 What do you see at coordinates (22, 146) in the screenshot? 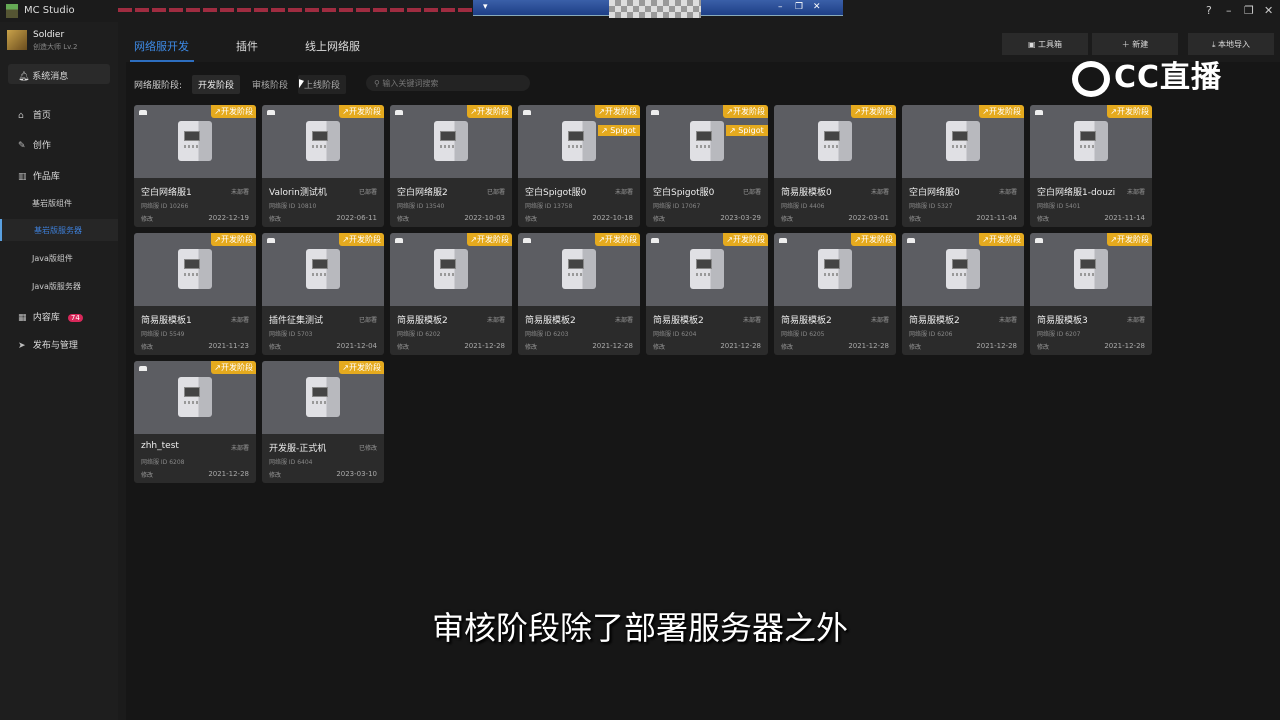
I see `pen-icon: ✎` at bounding box center [22, 146].